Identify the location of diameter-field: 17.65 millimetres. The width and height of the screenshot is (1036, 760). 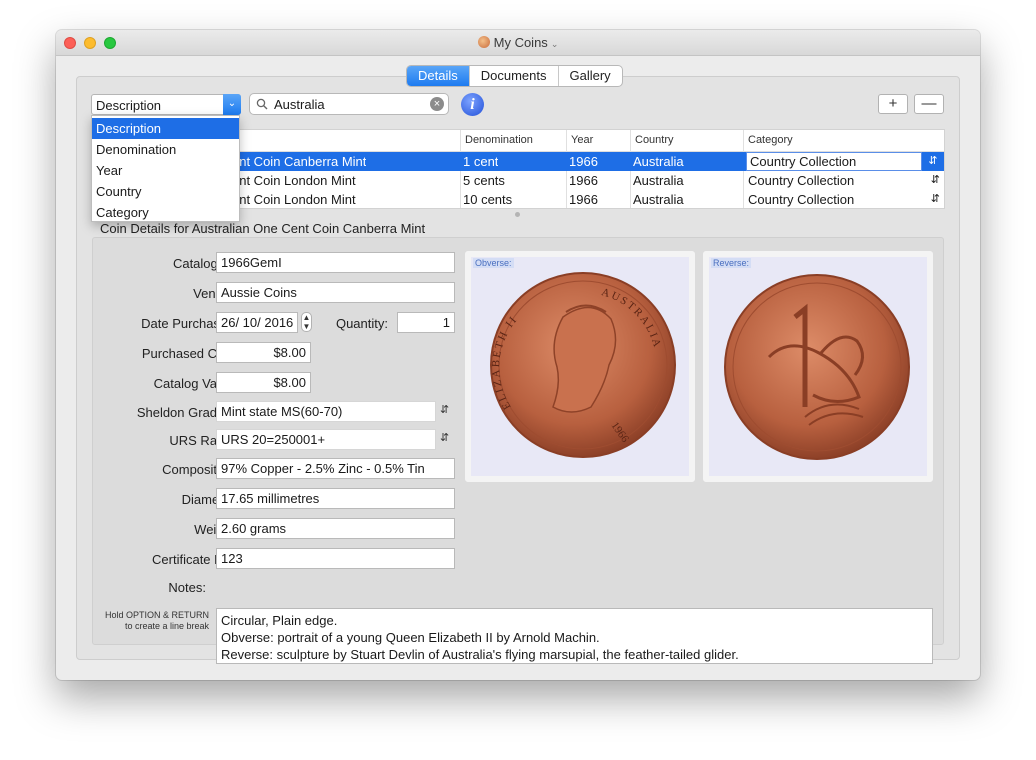
(335, 498).